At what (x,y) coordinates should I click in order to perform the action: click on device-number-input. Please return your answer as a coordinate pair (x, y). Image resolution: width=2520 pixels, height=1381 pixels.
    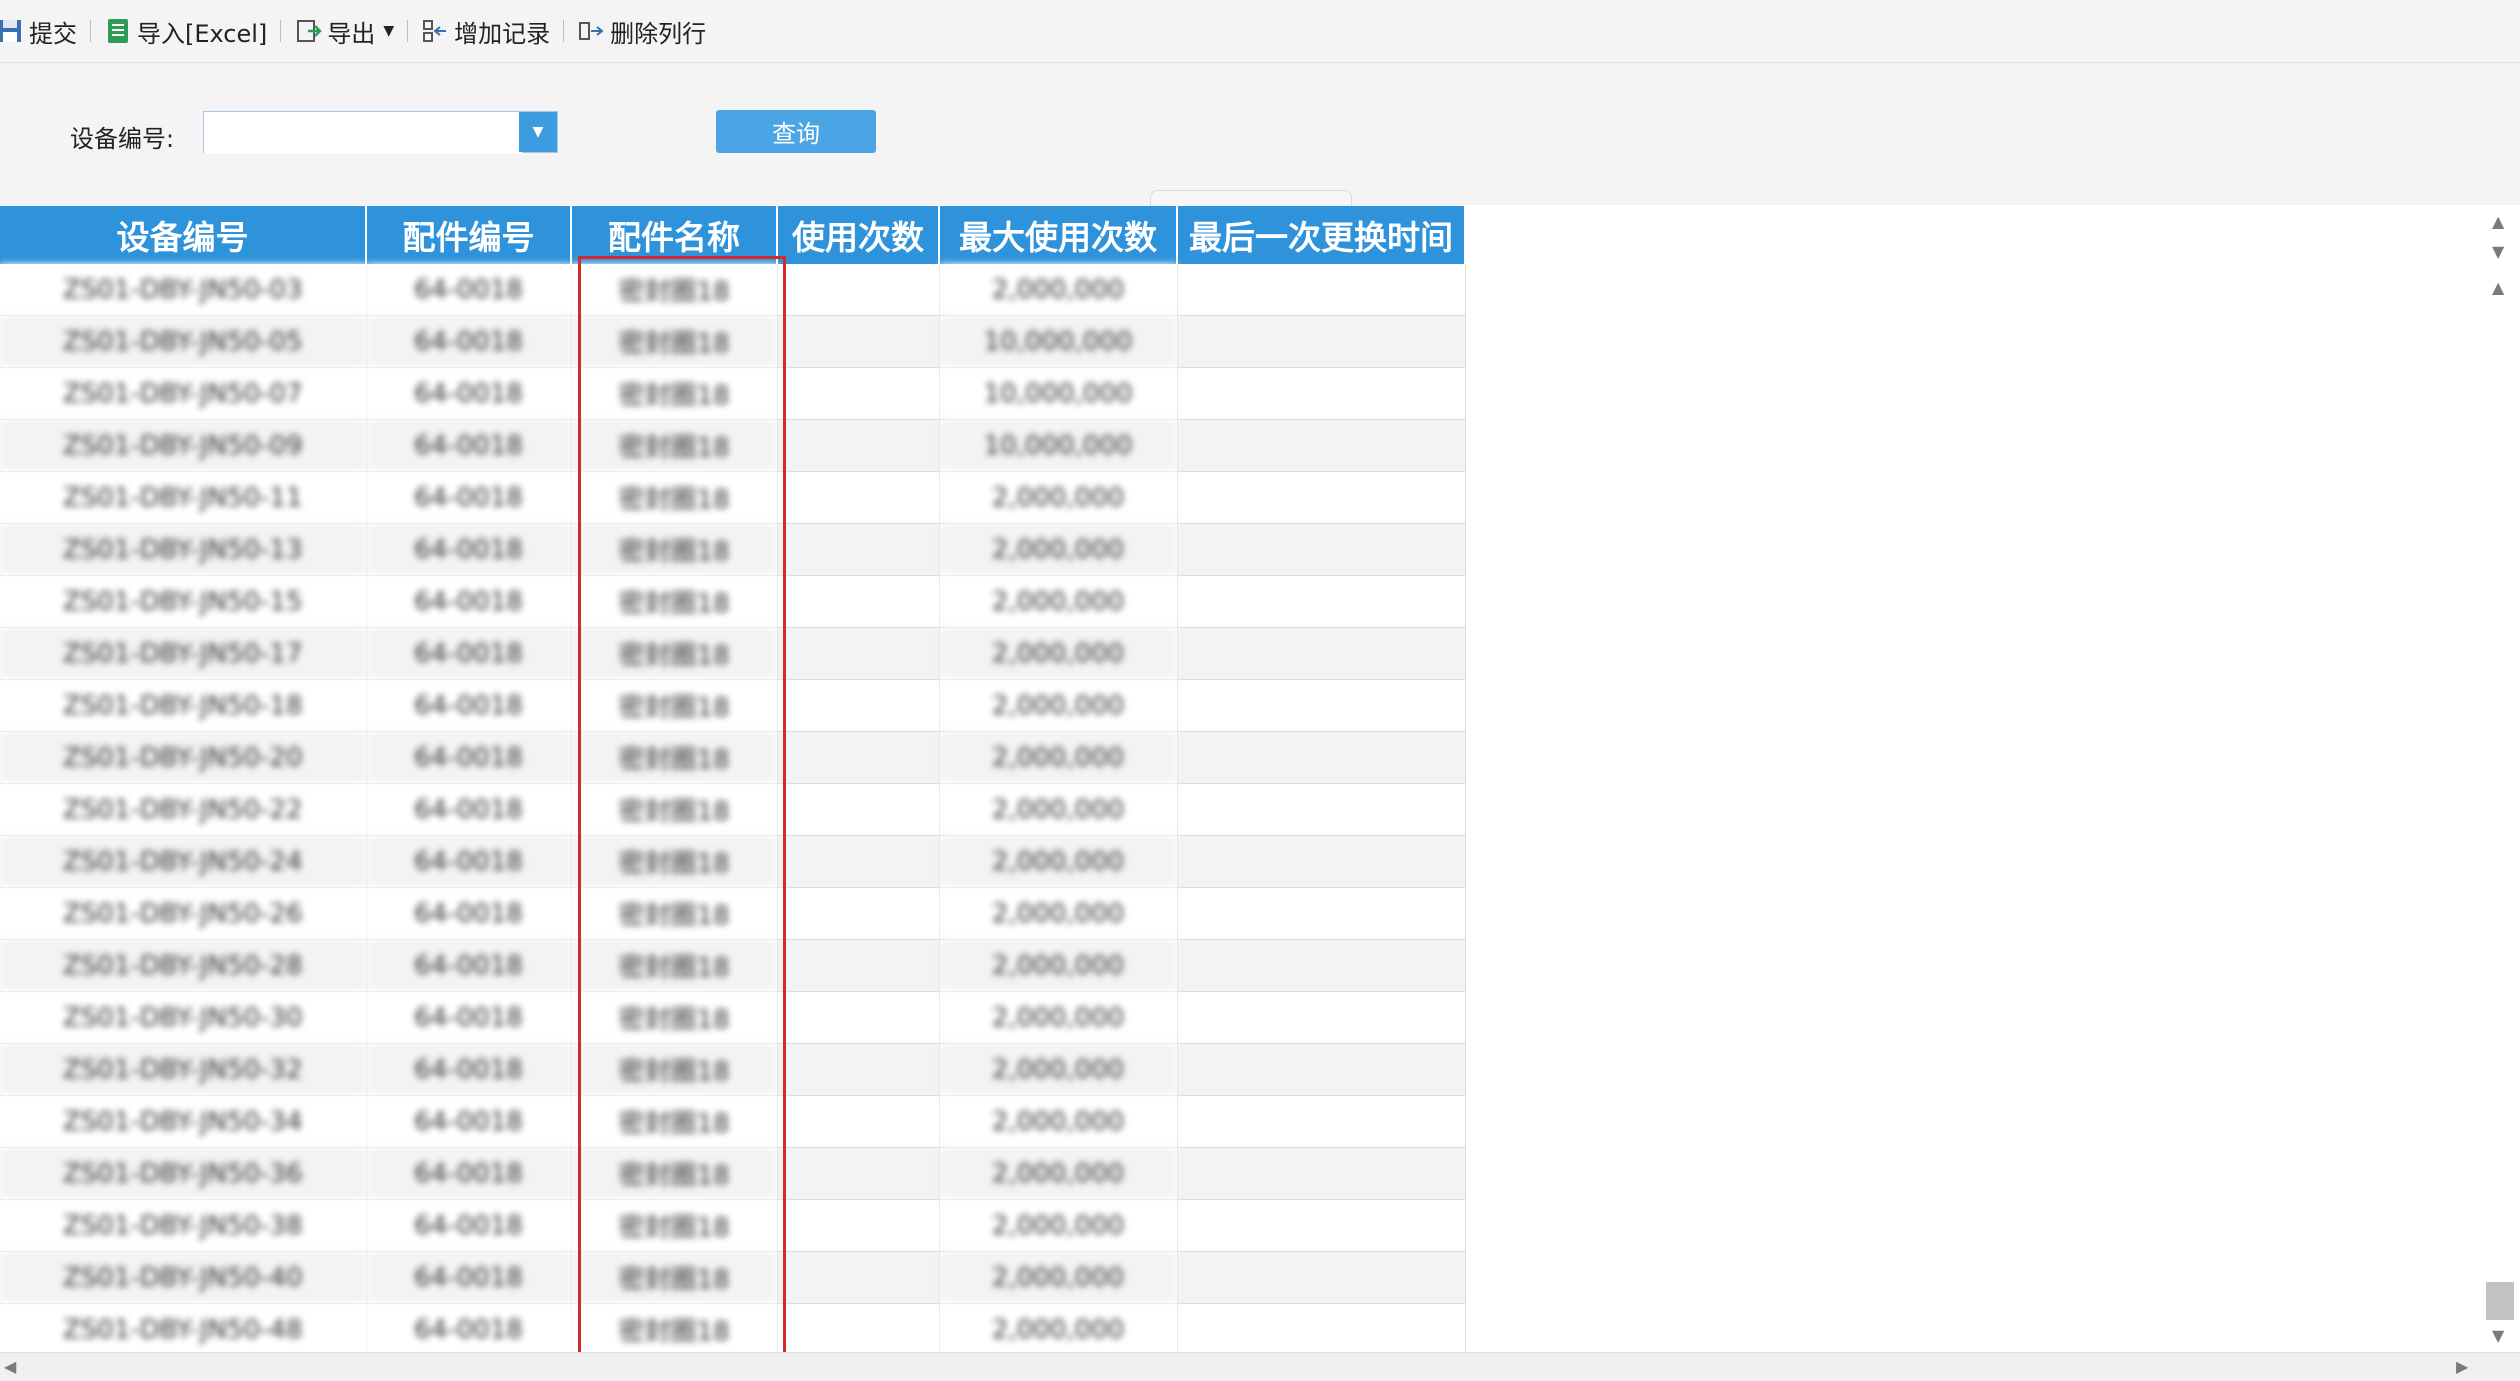
    Looking at the image, I should click on (363, 133).